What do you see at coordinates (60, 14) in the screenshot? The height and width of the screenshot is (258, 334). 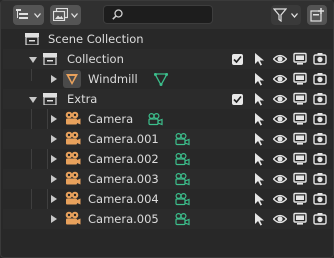 I see `image-layers-icon` at bounding box center [60, 14].